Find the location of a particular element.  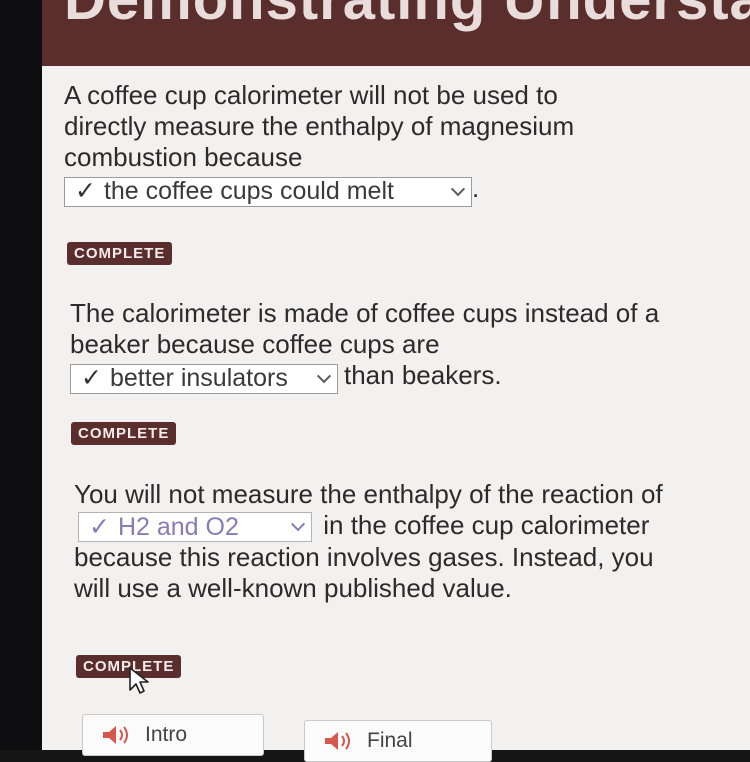

intro-button-label: Intro is located at coordinates (166, 734).